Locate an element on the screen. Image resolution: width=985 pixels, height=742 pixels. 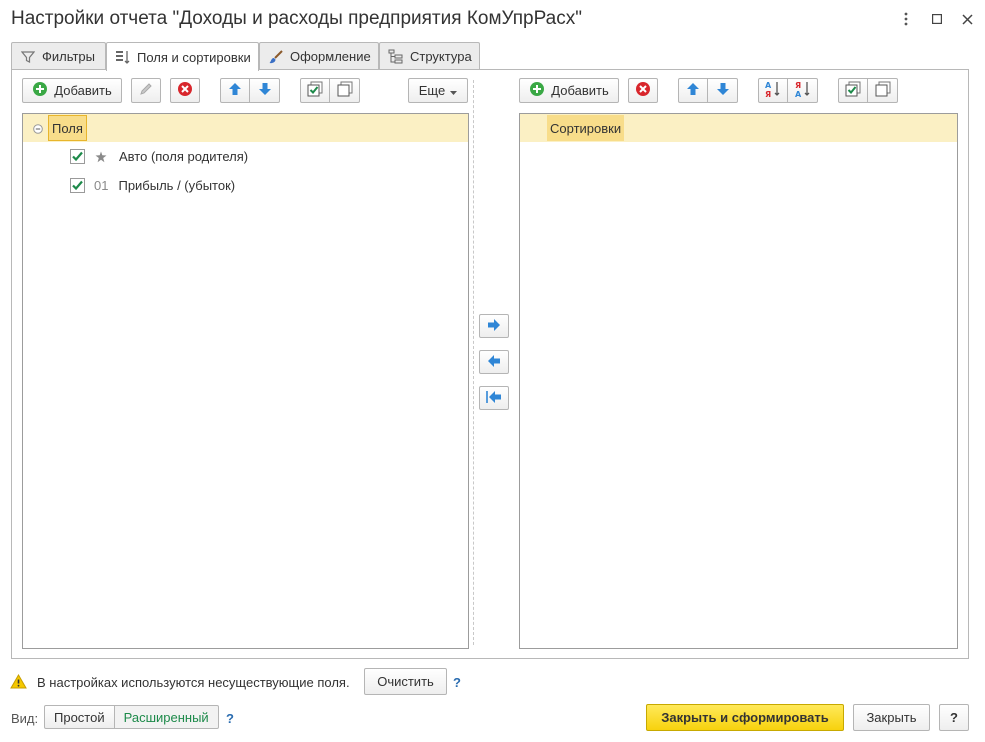
sort-add-label: Добавить is located at coordinates (580, 90).